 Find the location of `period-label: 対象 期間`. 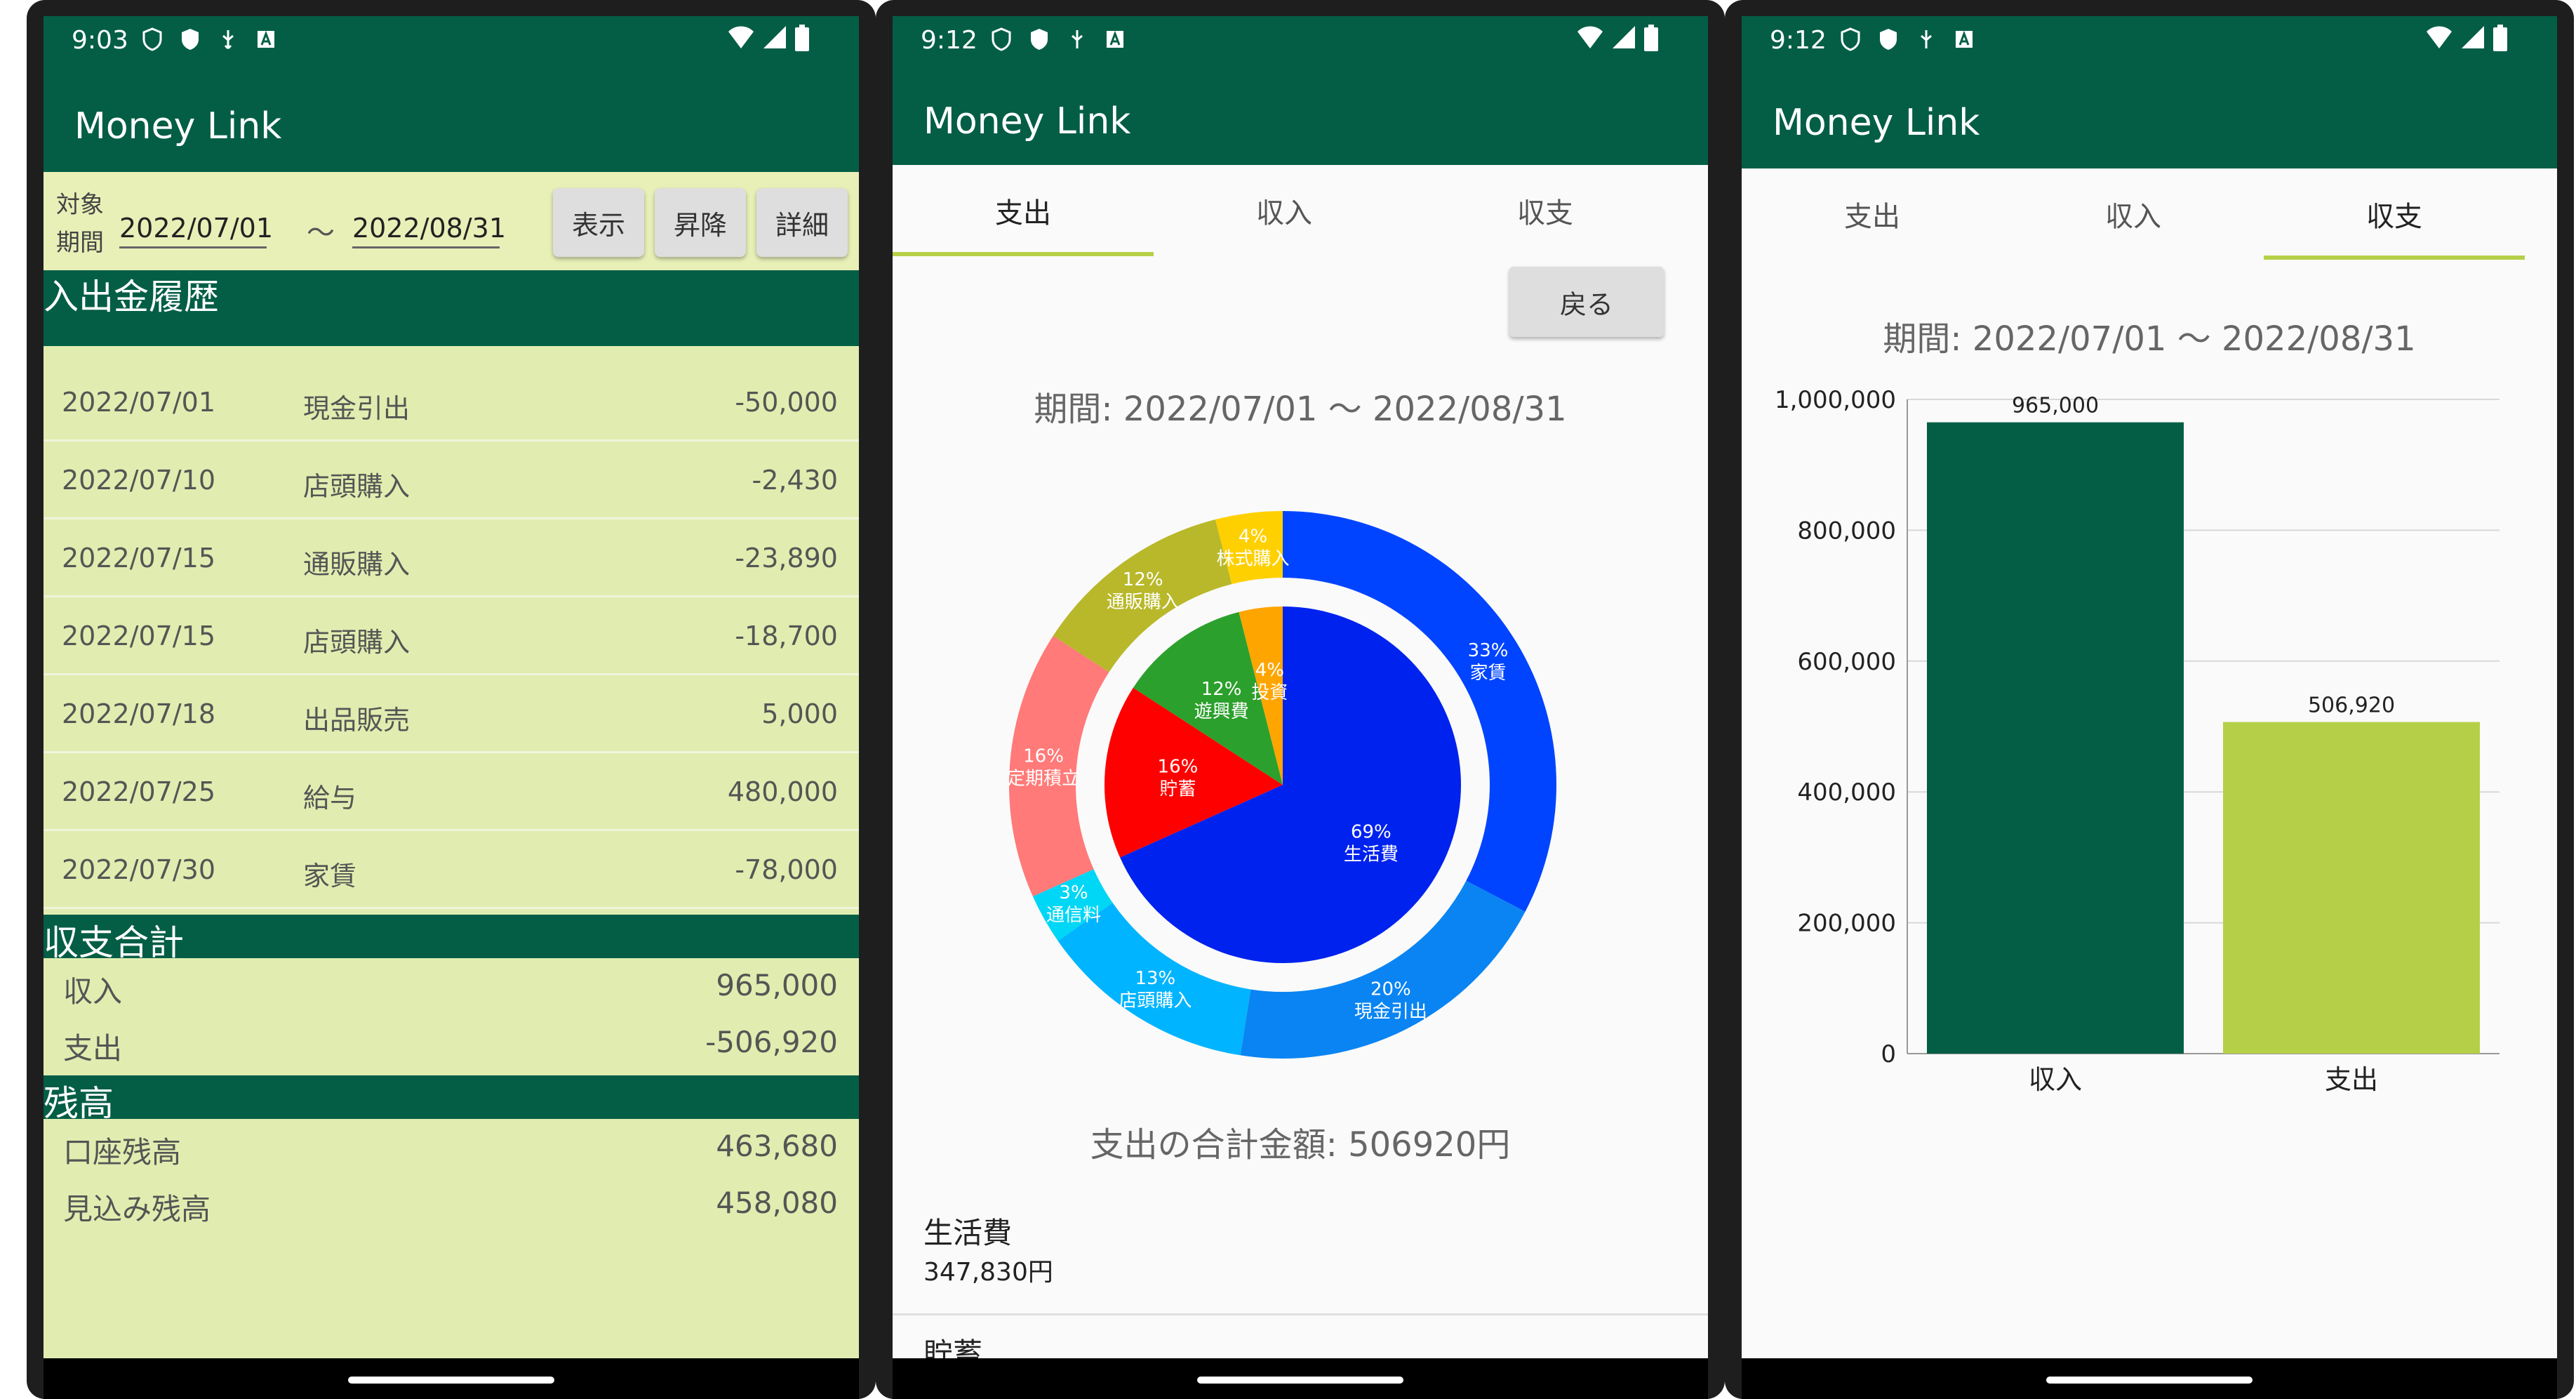

period-label: 対象 期間 is located at coordinates (80, 224).